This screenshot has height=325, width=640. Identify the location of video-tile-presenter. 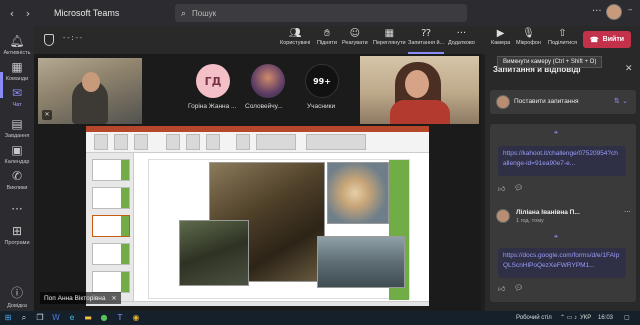
(419, 90).